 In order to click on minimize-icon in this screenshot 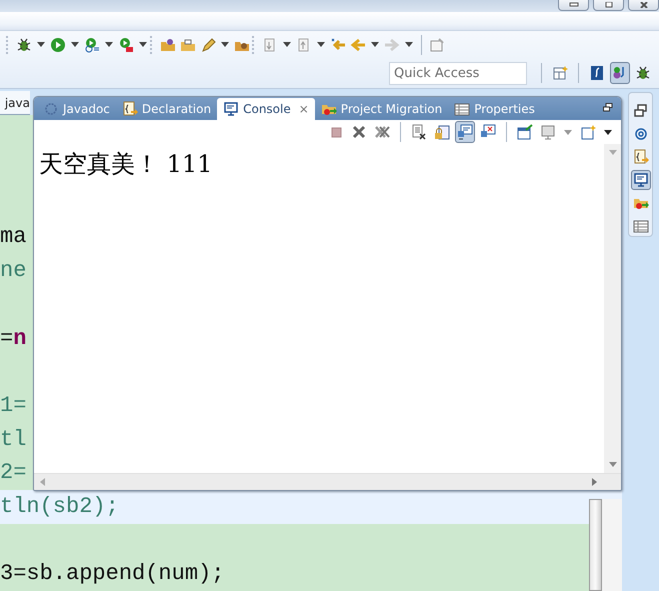, I will do `click(573, 5)`.